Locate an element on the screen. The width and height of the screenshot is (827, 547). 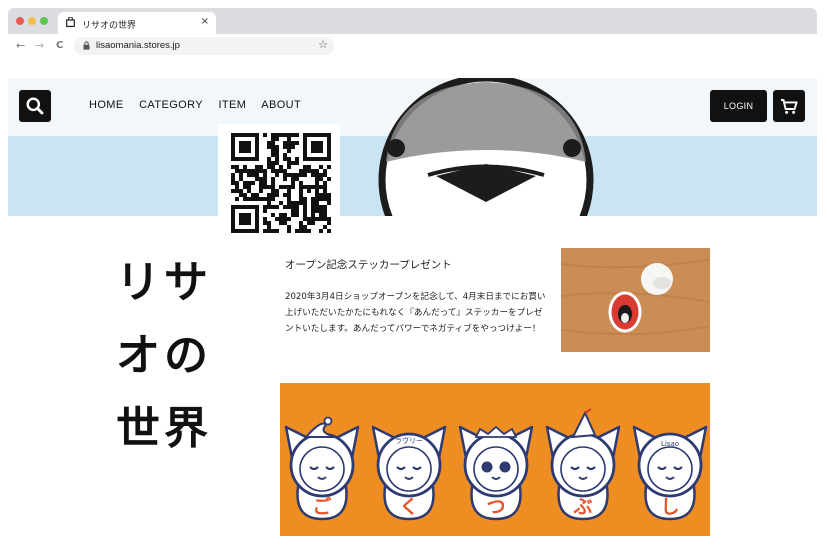
banner-label: Lisao is located at coordinates (670, 444).